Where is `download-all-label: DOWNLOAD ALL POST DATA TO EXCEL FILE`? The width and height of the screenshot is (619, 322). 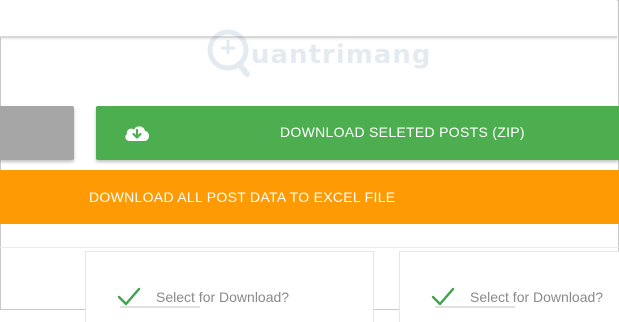
download-all-label: DOWNLOAD ALL POST DATA TO EXCEL FILE is located at coordinates (242, 197).